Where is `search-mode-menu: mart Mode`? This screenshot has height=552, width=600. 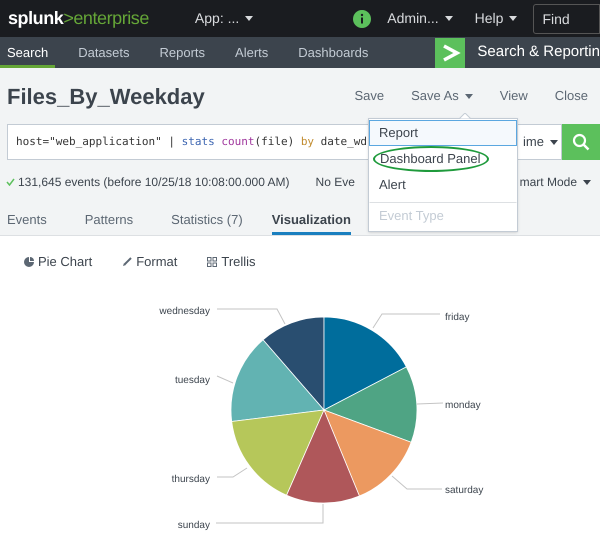
search-mode-menu: mart Mode is located at coordinates (555, 182).